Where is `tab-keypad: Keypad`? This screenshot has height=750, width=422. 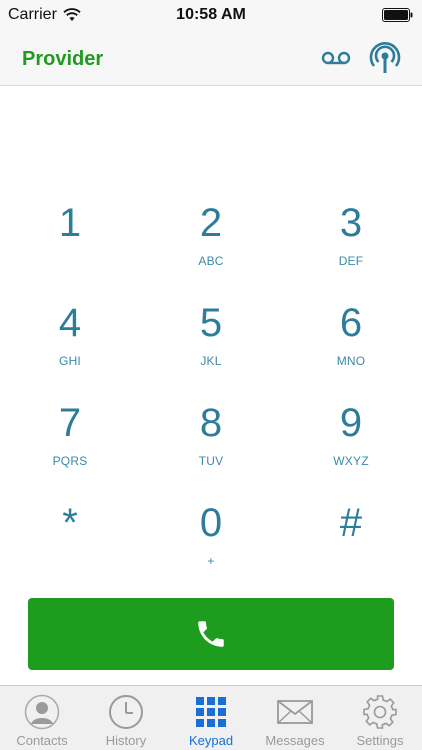 tab-keypad: Keypad is located at coordinates (211, 718).